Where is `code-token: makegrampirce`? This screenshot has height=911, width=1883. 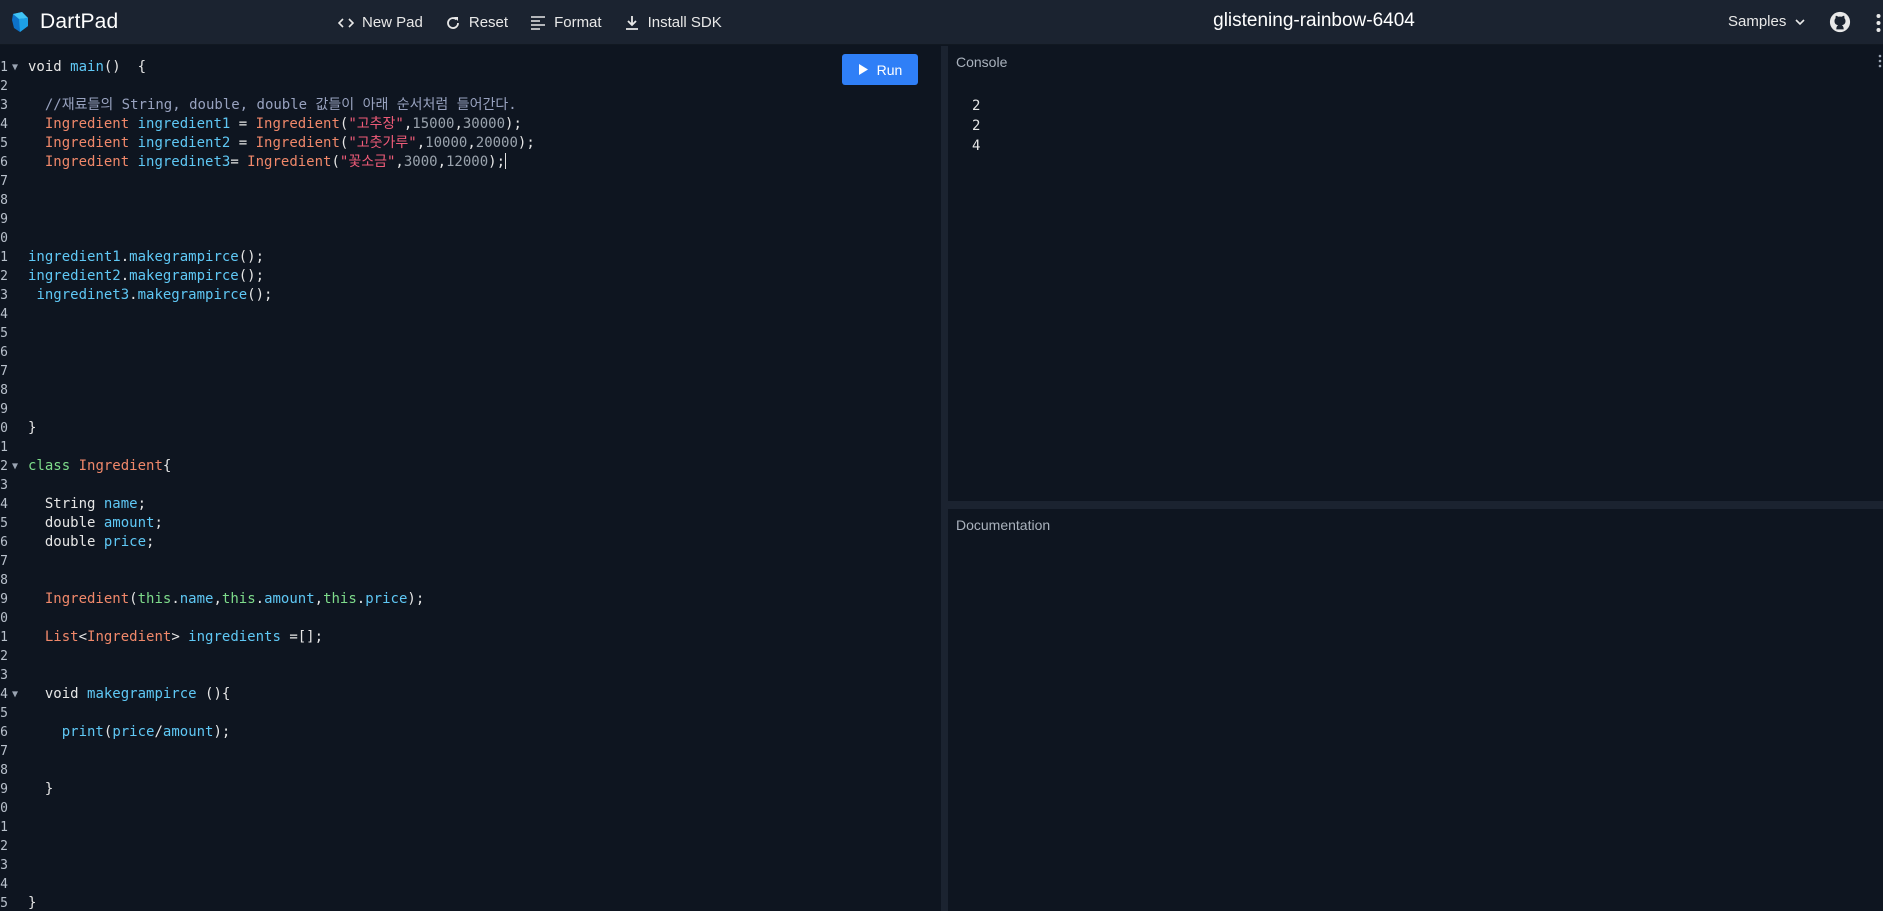 code-token: makegrampirce is located at coordinates (192, 295).